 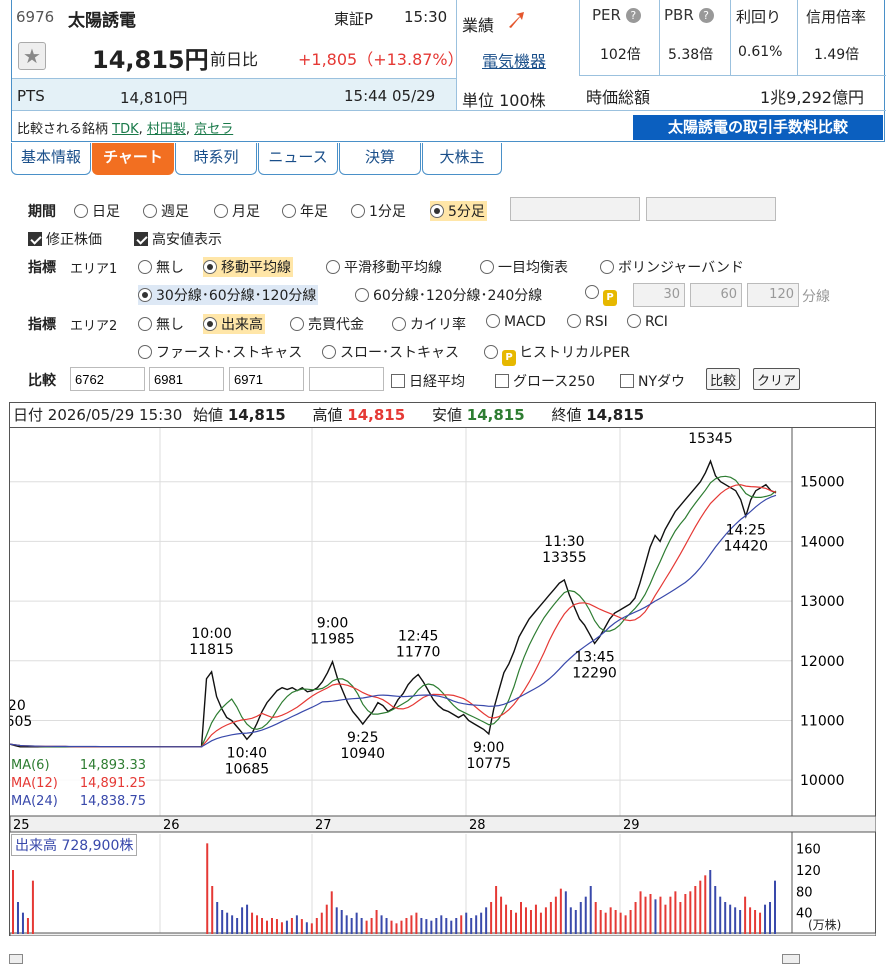 I want to click on area2-macd: MACD, so click(x=516, y=322).